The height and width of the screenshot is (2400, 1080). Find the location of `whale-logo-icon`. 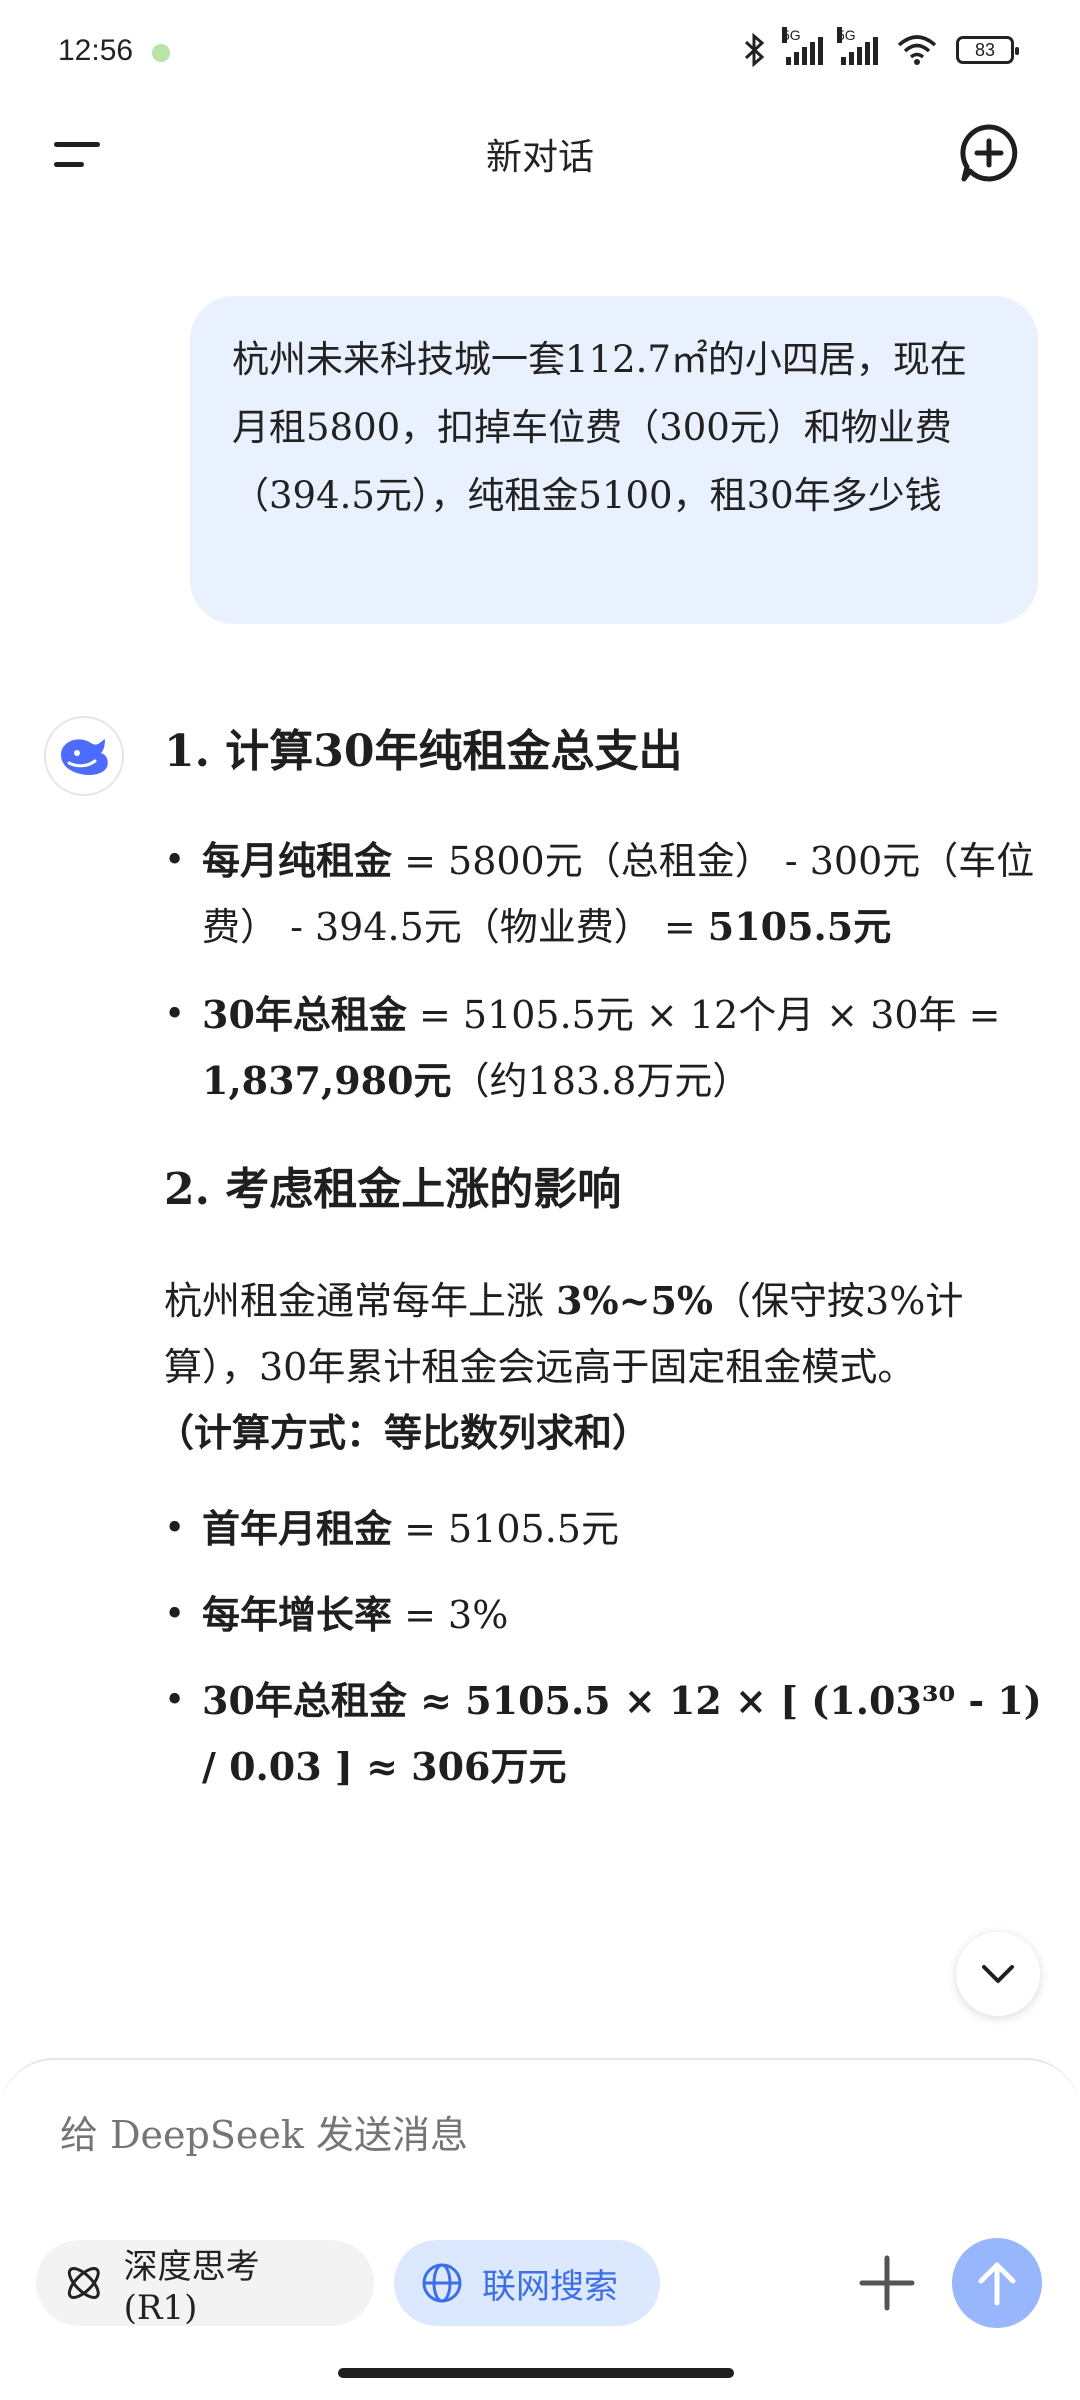

whale-logo-icon is located at coordinates (84, 757).